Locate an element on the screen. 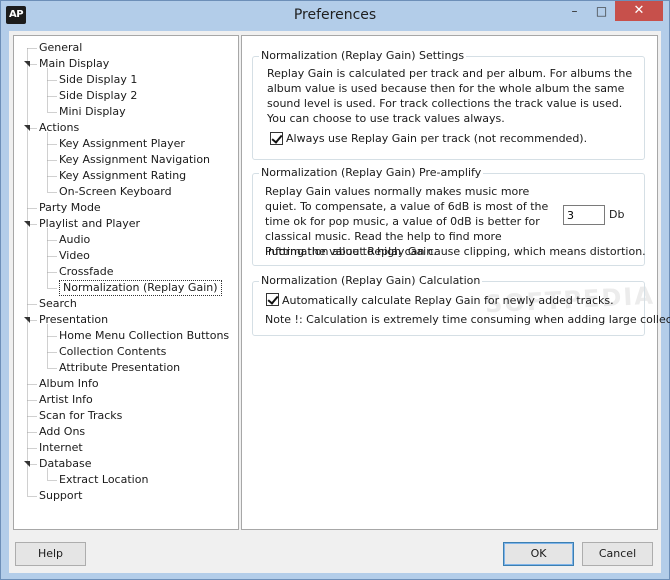  maximize-button: □ is located at coordinates (601, 11).